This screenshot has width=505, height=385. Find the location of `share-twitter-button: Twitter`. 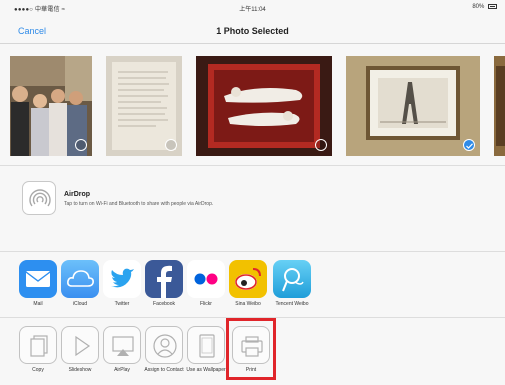

share-twitter-button: Twitter is located at coordinates (122, 283).